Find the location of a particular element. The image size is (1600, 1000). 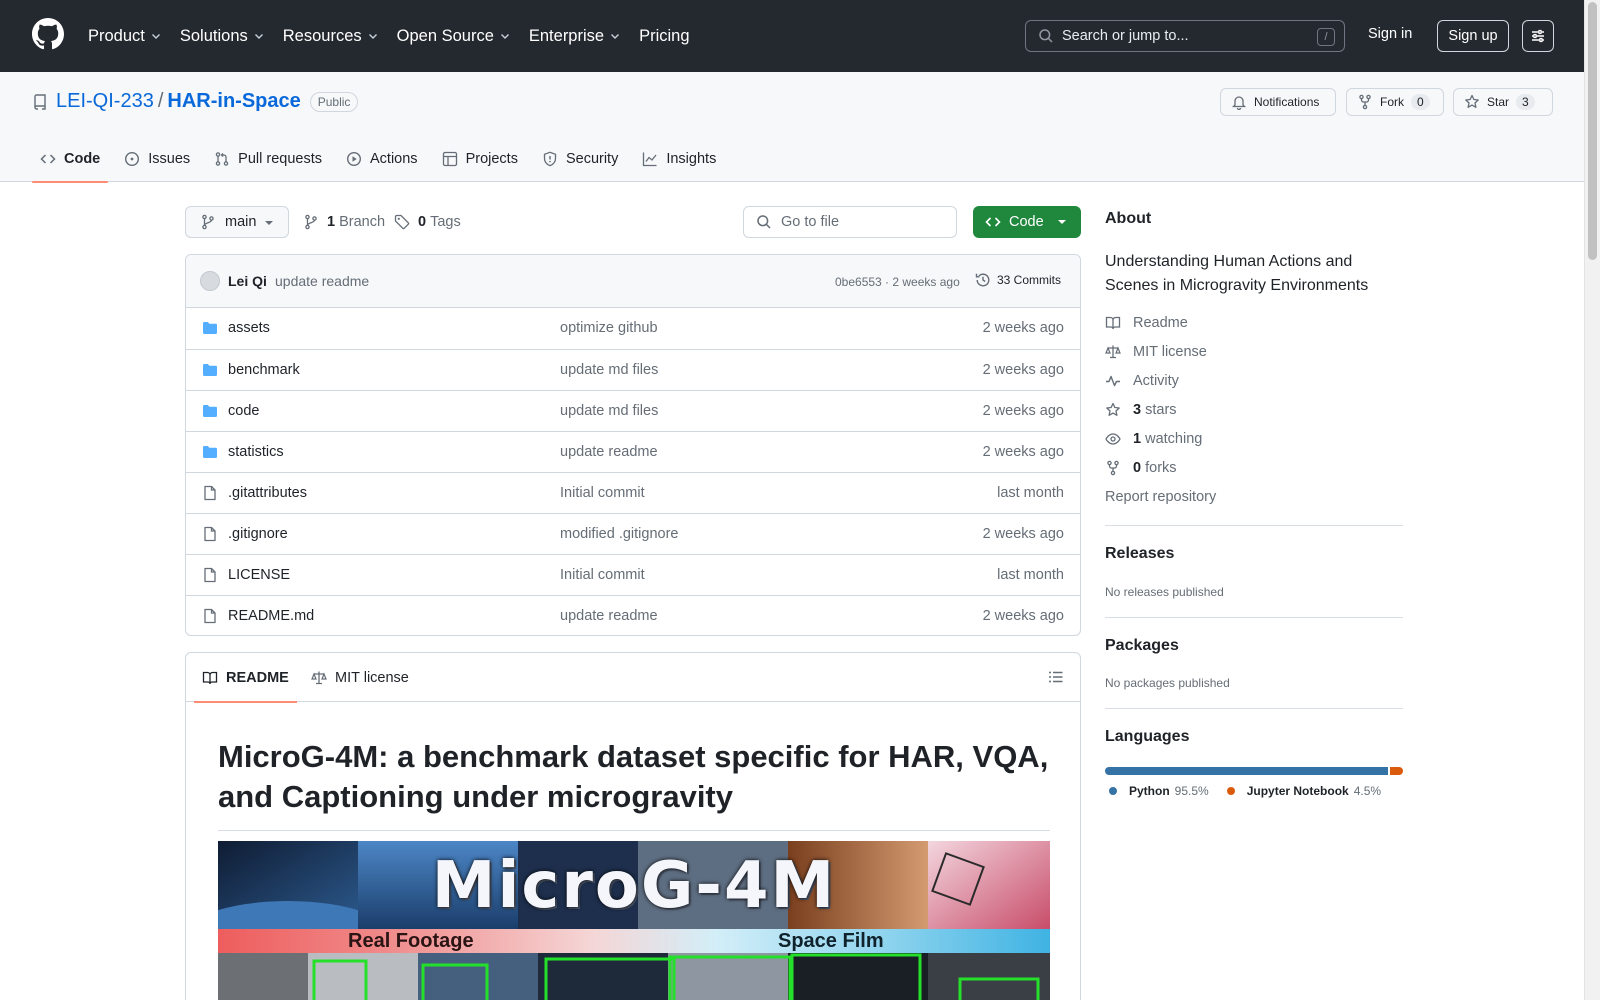

table-row: README.md update readme 2 weeks ago is located at coordinates (633, 615).